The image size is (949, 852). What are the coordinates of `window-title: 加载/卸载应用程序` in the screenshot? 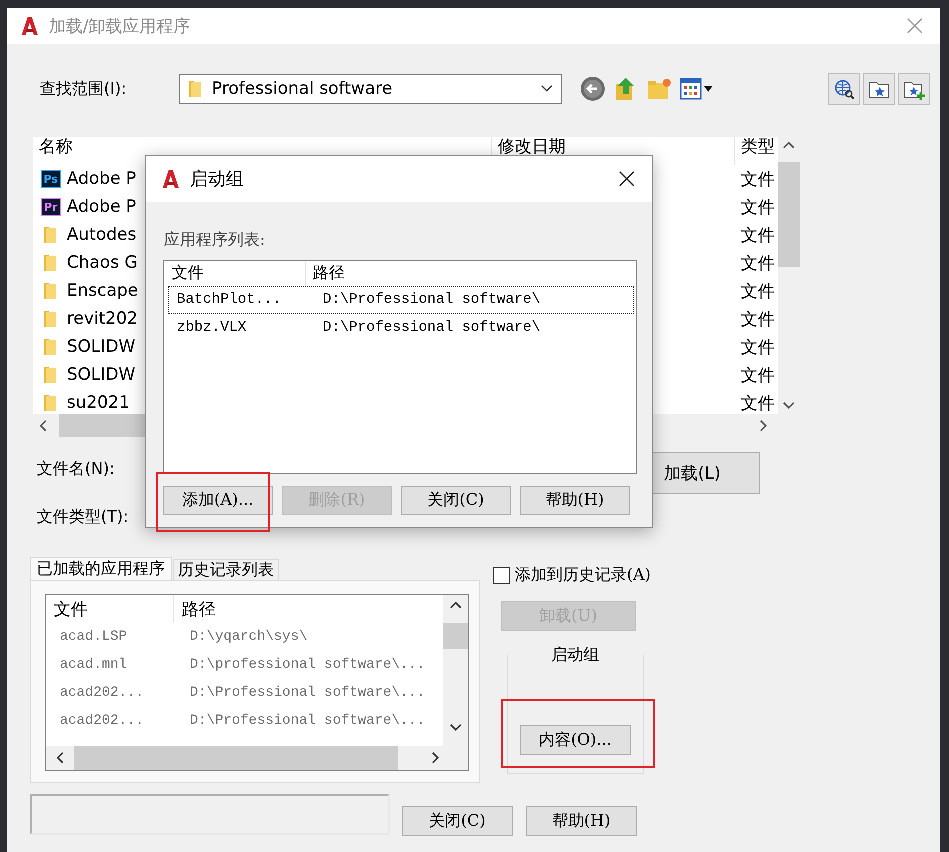 It's located at (120, 27).